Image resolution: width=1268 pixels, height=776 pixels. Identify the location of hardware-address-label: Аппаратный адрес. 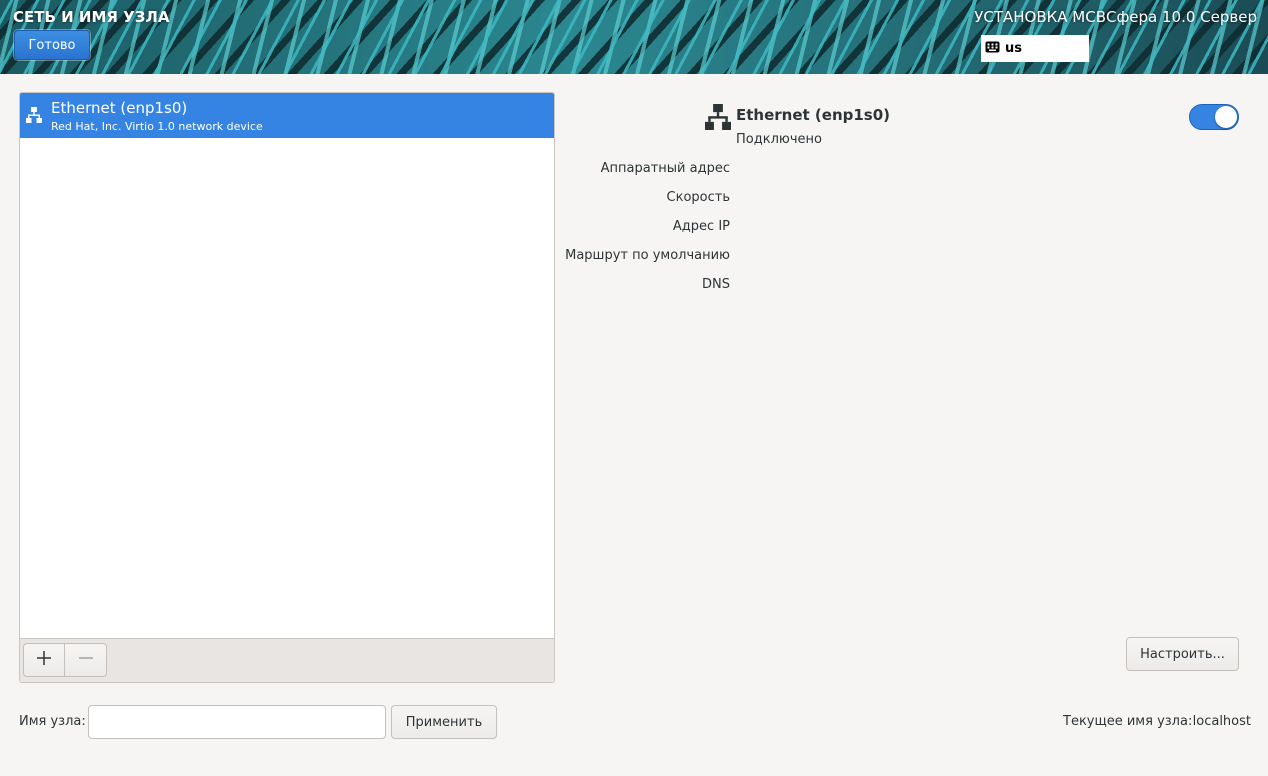
(665, 168).